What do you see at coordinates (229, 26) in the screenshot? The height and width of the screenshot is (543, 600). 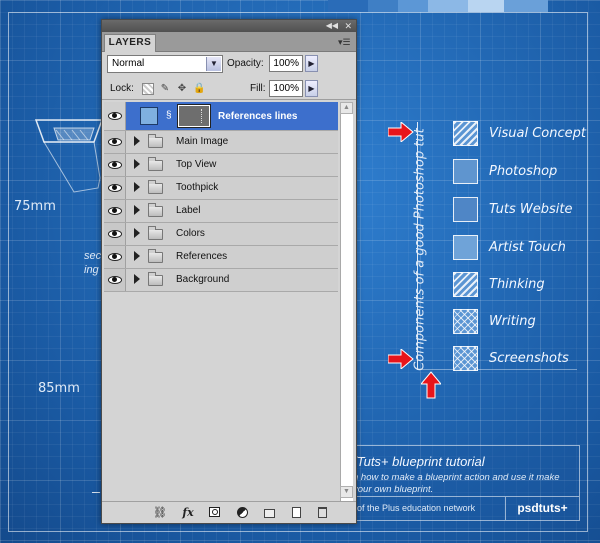 I see `panel-title-bar: ◀◀ ✕` at bounding box center [229, 26].